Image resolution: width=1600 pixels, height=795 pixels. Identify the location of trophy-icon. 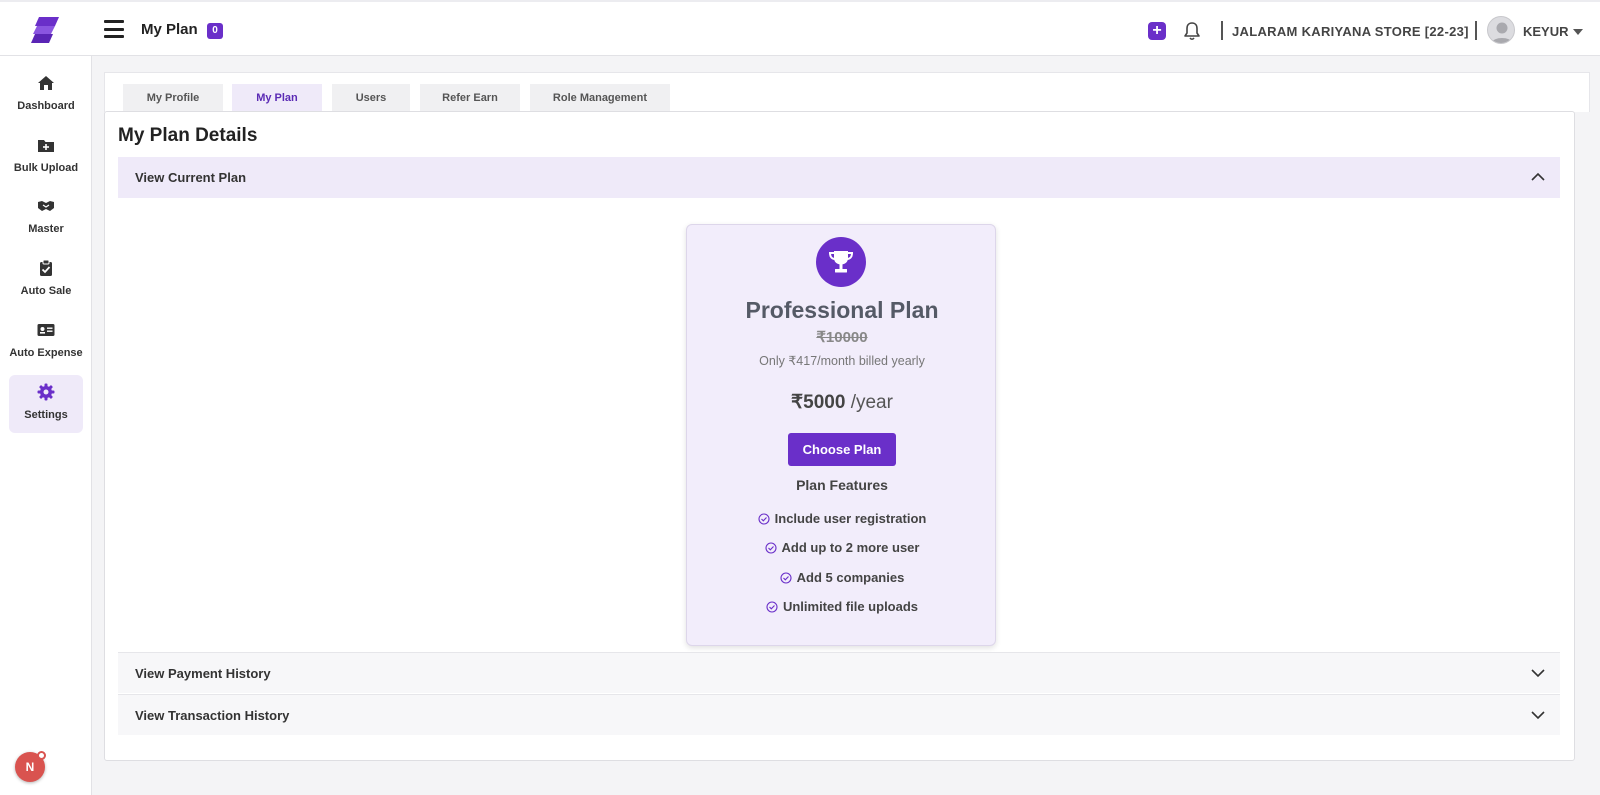
(841, 262).